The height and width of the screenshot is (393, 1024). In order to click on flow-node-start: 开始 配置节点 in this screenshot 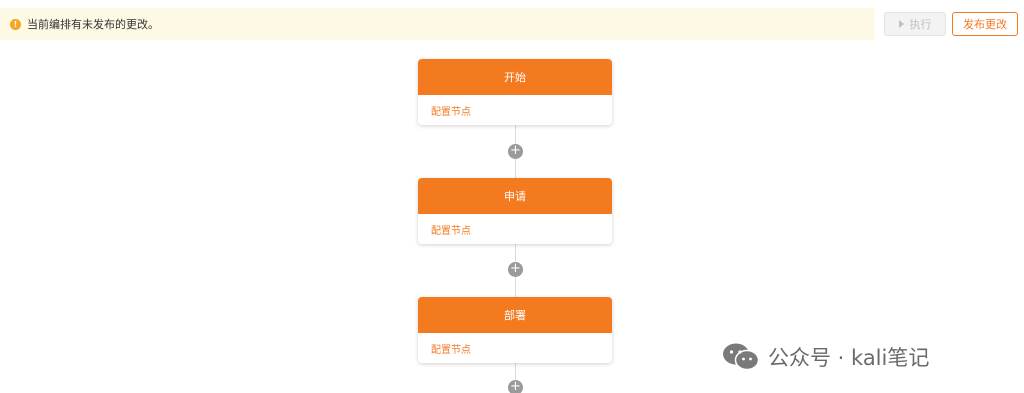, I will do `click(515, 92)`.